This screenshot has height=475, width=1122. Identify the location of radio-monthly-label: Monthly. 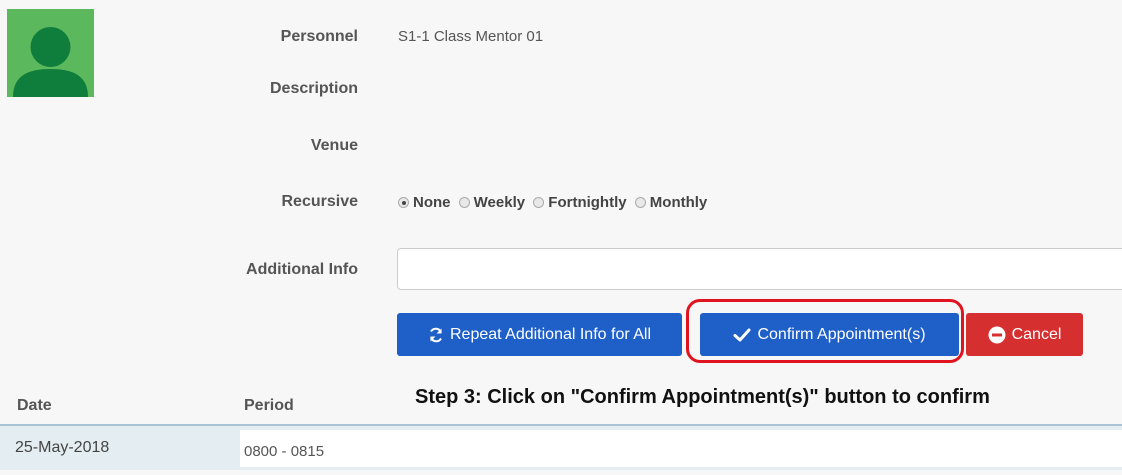
(678, 202).